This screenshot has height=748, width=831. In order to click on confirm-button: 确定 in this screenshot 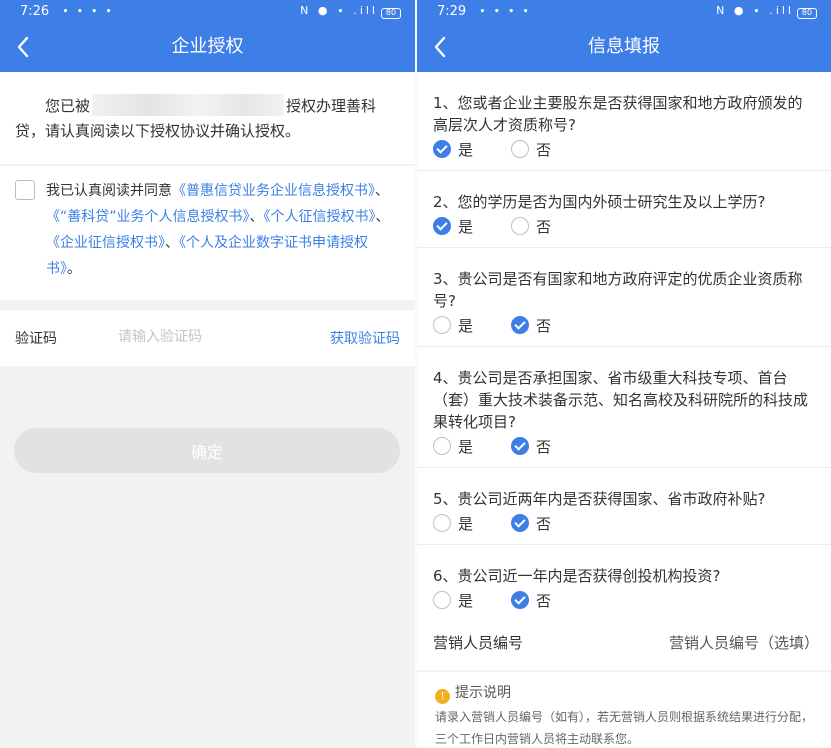, I will do `click(207, 450)`.